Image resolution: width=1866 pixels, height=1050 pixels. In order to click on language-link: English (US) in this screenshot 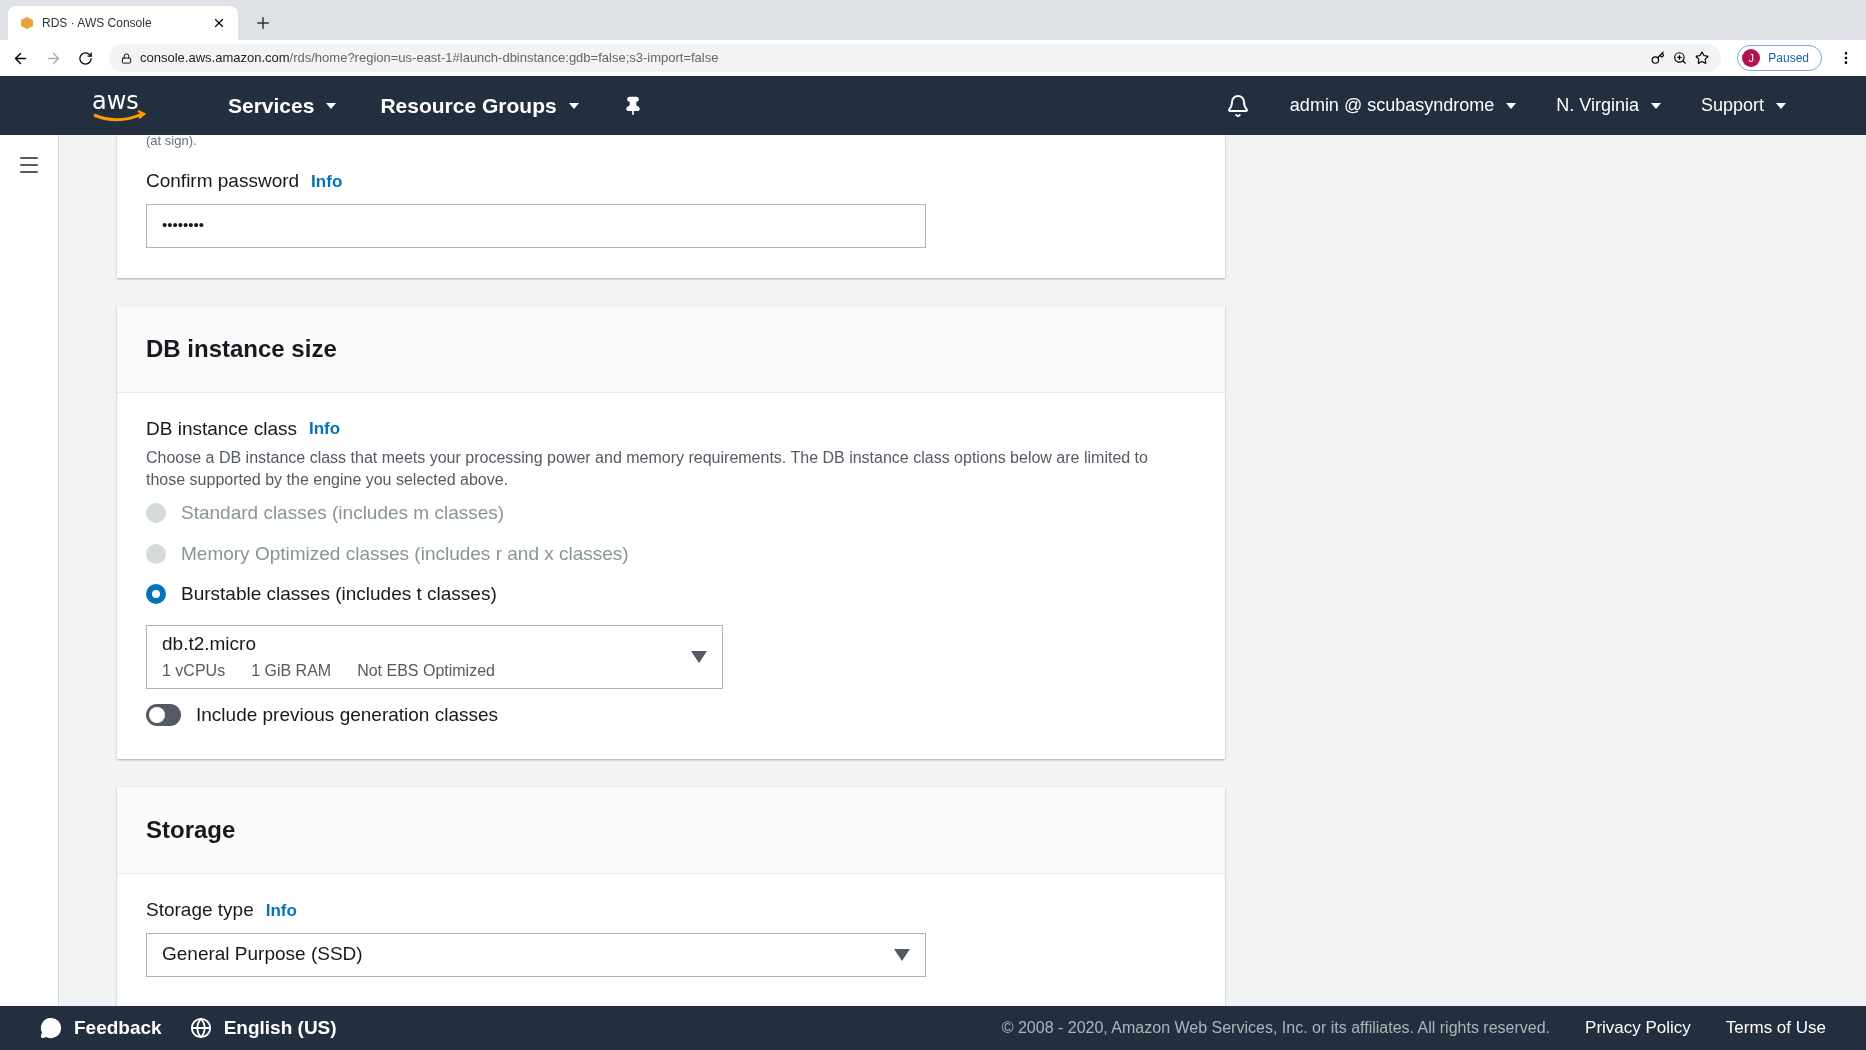, I will do `click(280, 1028)`.